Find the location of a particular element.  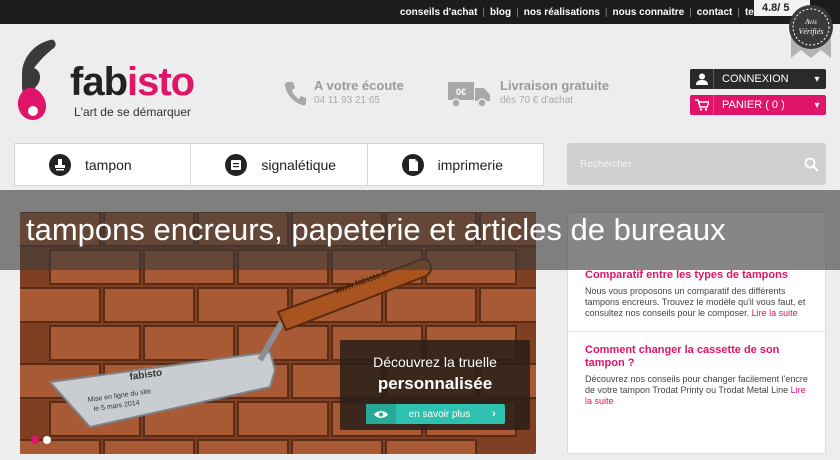

nav-item-imprimerie: imprimerie is located at coordinates (455, 164).